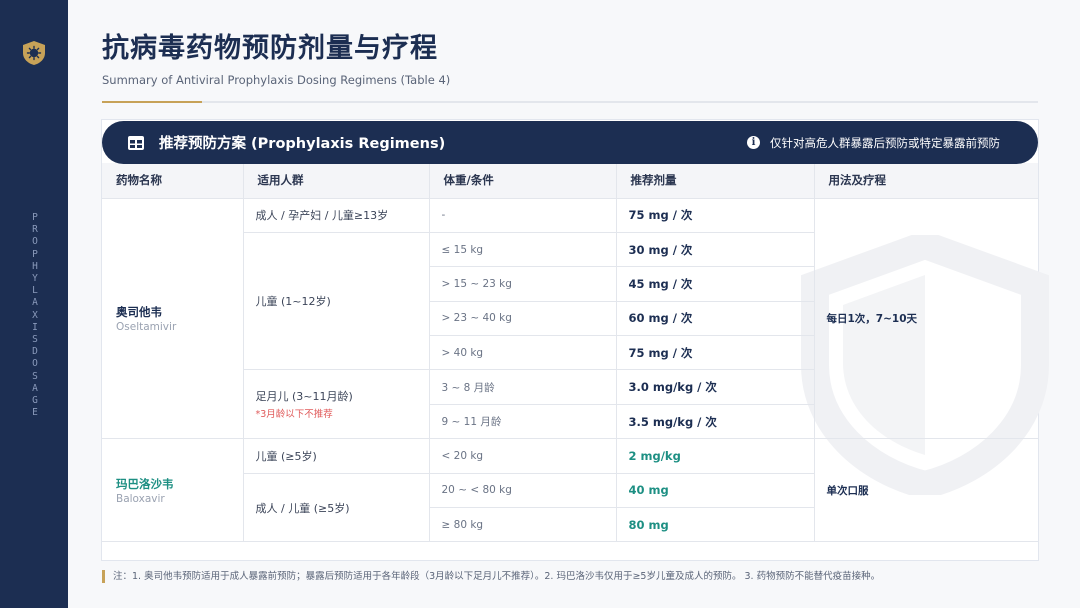 This screenshot has width=1080, height=608. I want to click on table-header-row: 药物名称 适用人群 体重/条件 推荐剂量 用法及疗程, so click(570, 181).